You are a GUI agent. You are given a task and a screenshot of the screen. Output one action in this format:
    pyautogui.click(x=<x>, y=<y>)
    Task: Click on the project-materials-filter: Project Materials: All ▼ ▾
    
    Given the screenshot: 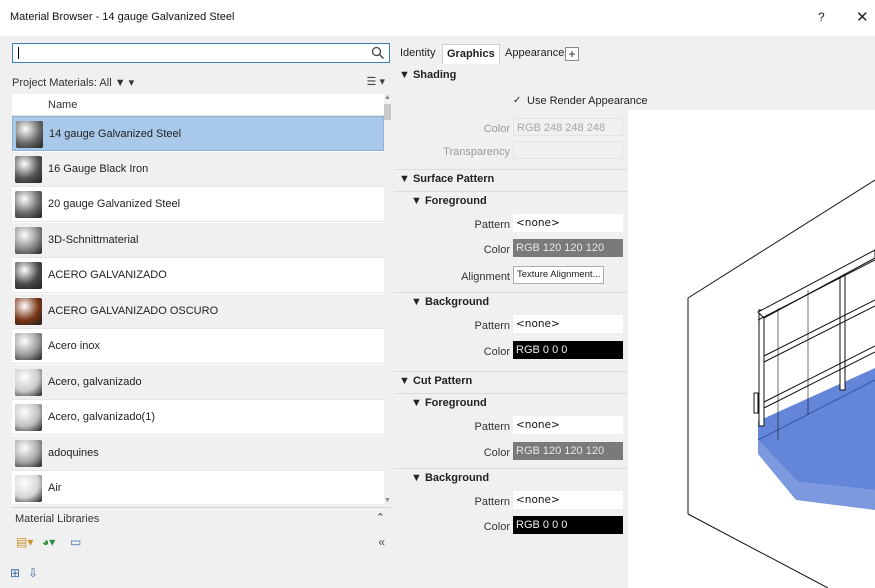 What is the action you would take?
    pyautogui.click(x=73, y=82)
    